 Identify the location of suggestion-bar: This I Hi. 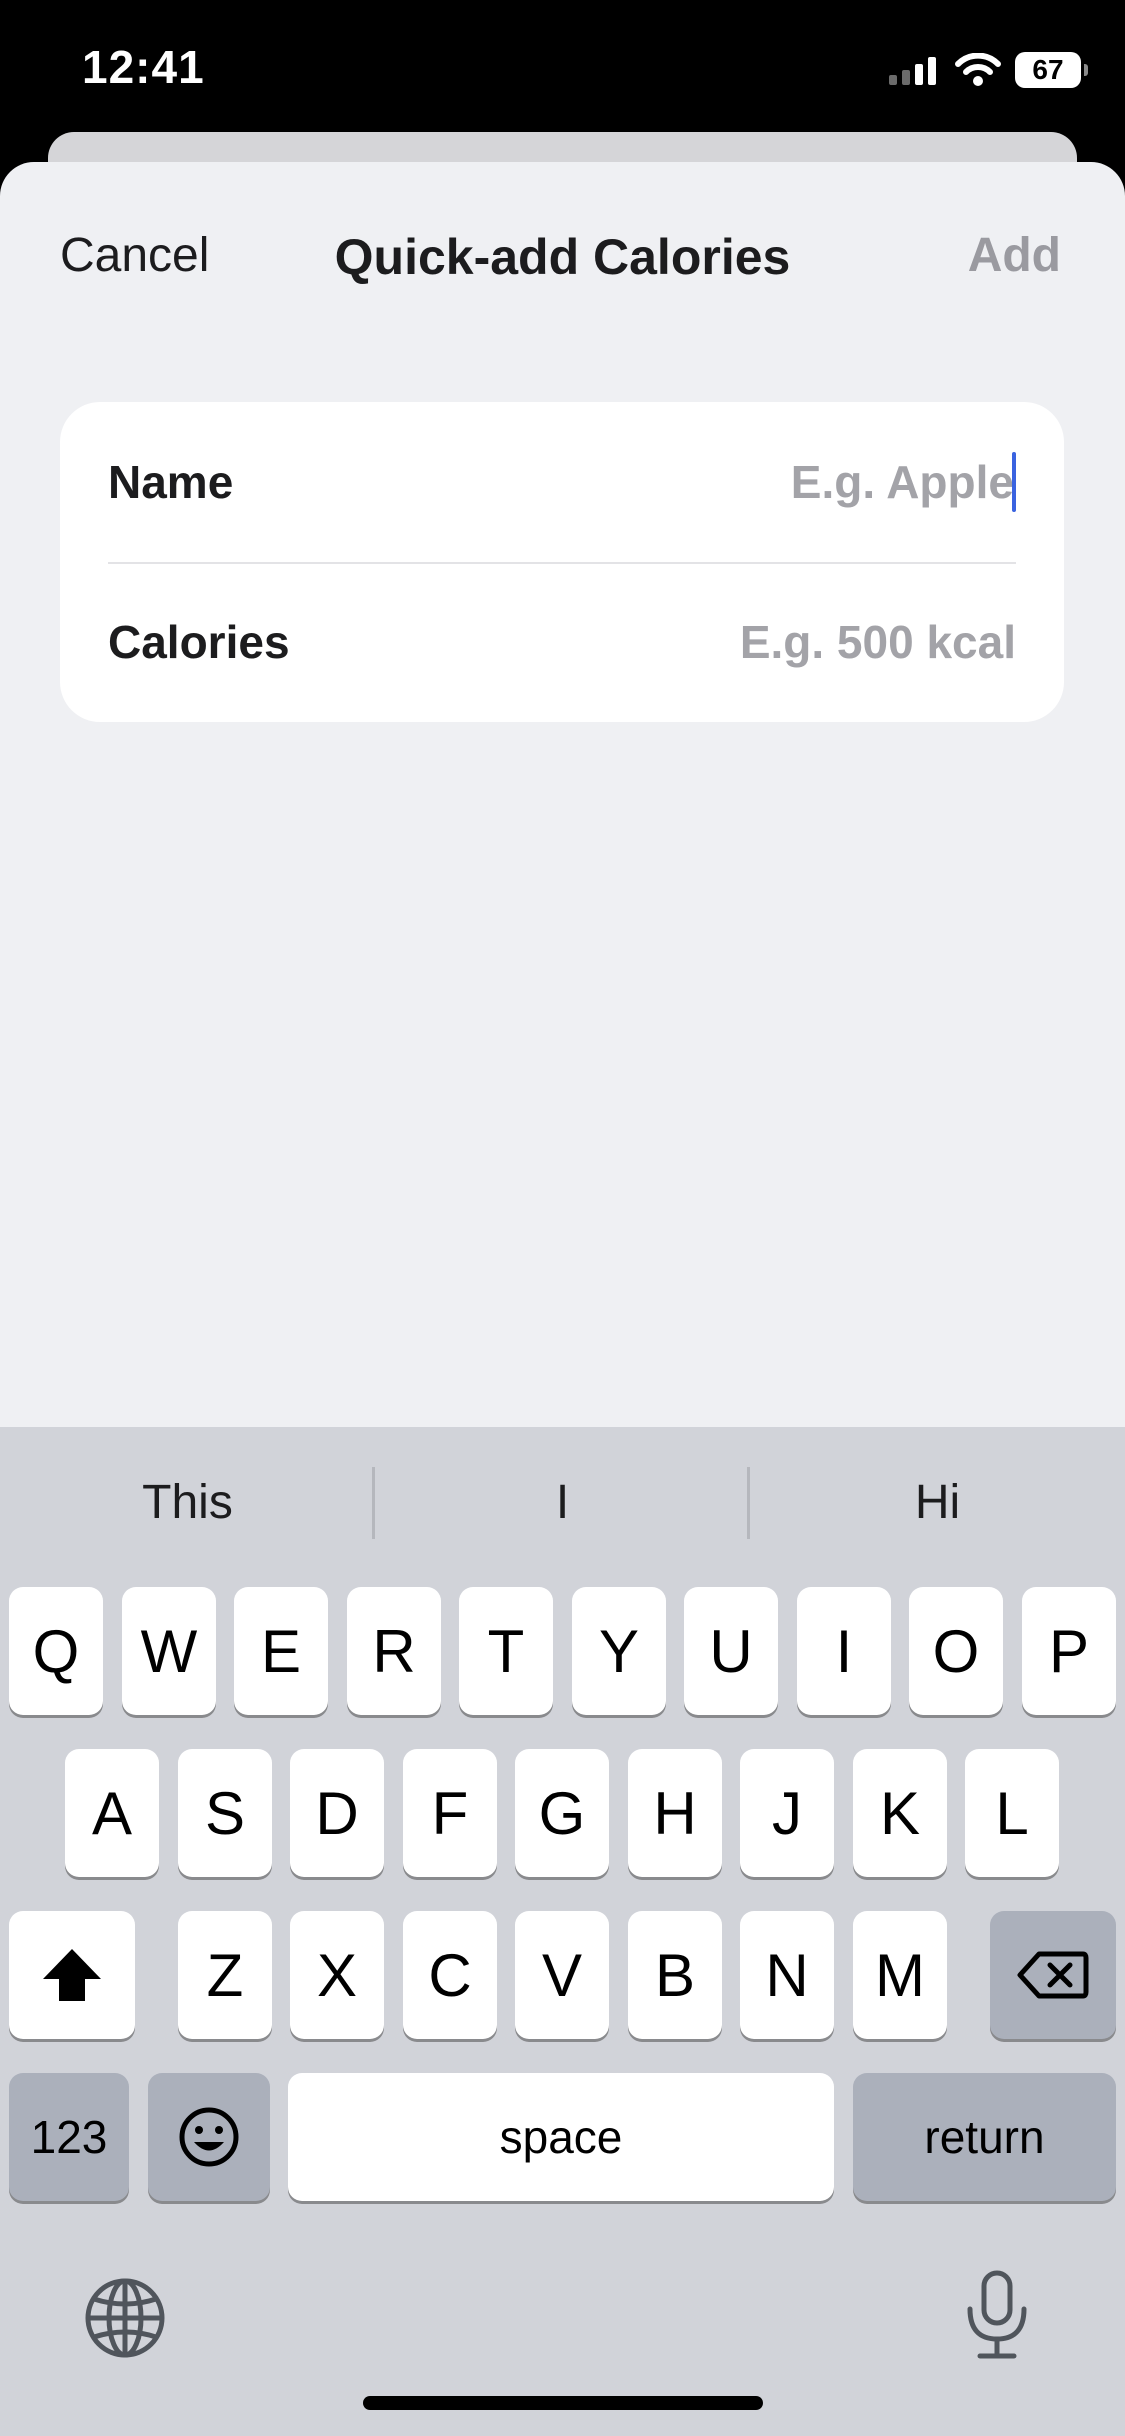
(562, 1502).